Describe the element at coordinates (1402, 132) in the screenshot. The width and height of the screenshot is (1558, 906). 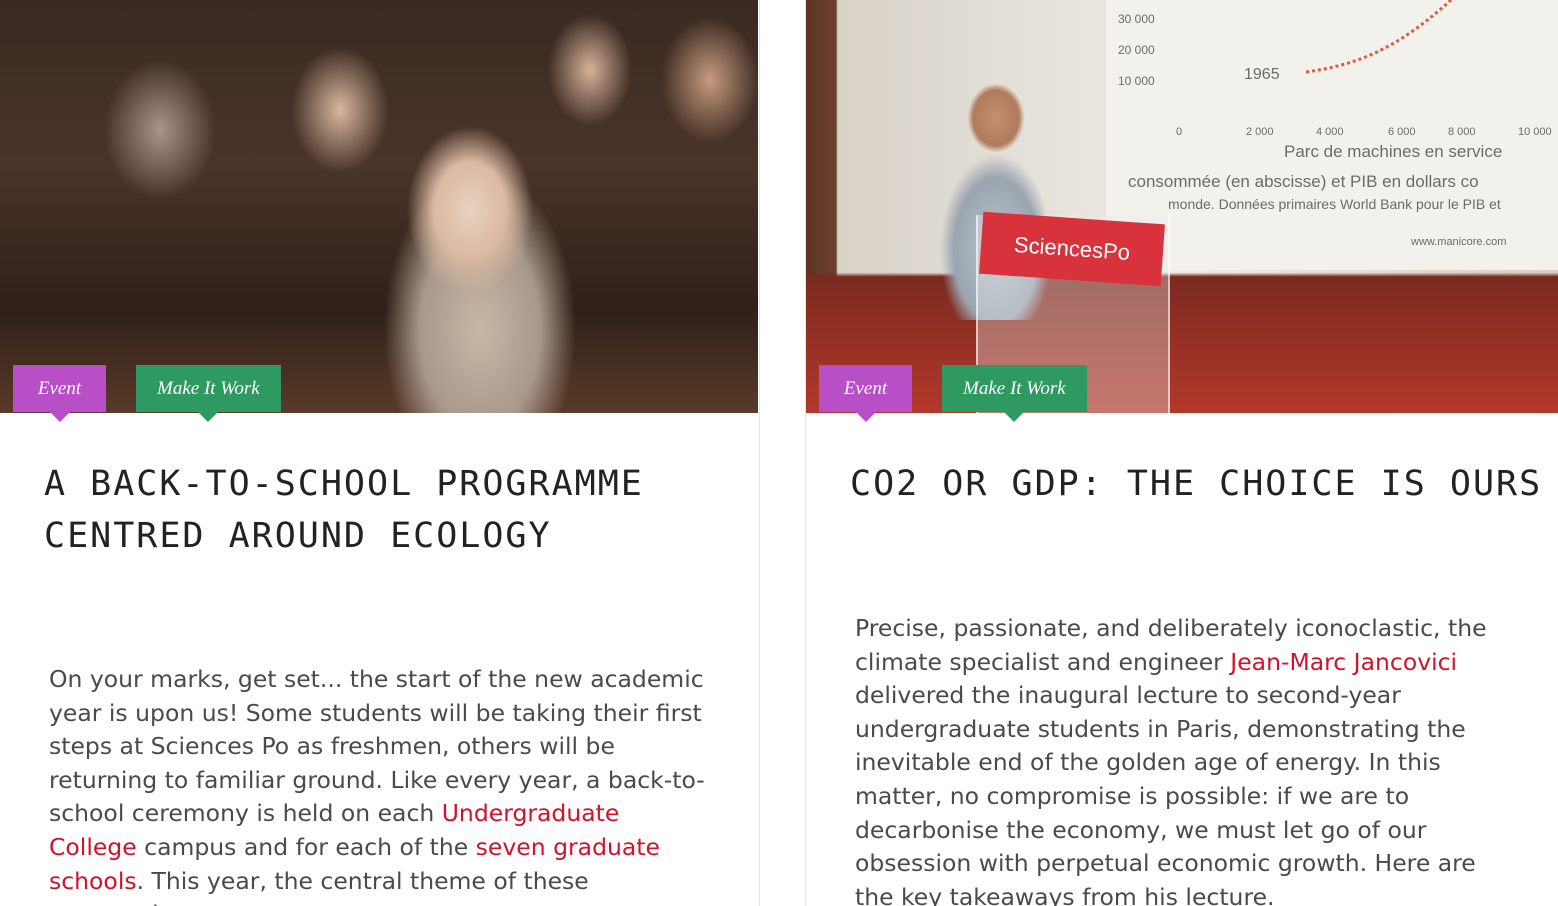
I see `slide-tick: 6 000` at that location.